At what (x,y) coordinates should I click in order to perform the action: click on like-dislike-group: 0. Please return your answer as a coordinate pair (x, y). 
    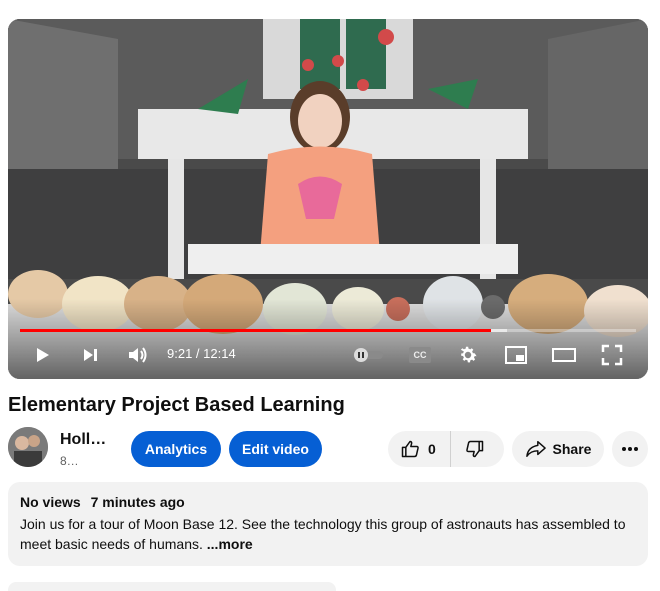
    Looking at the image, I should click on (446, 449).